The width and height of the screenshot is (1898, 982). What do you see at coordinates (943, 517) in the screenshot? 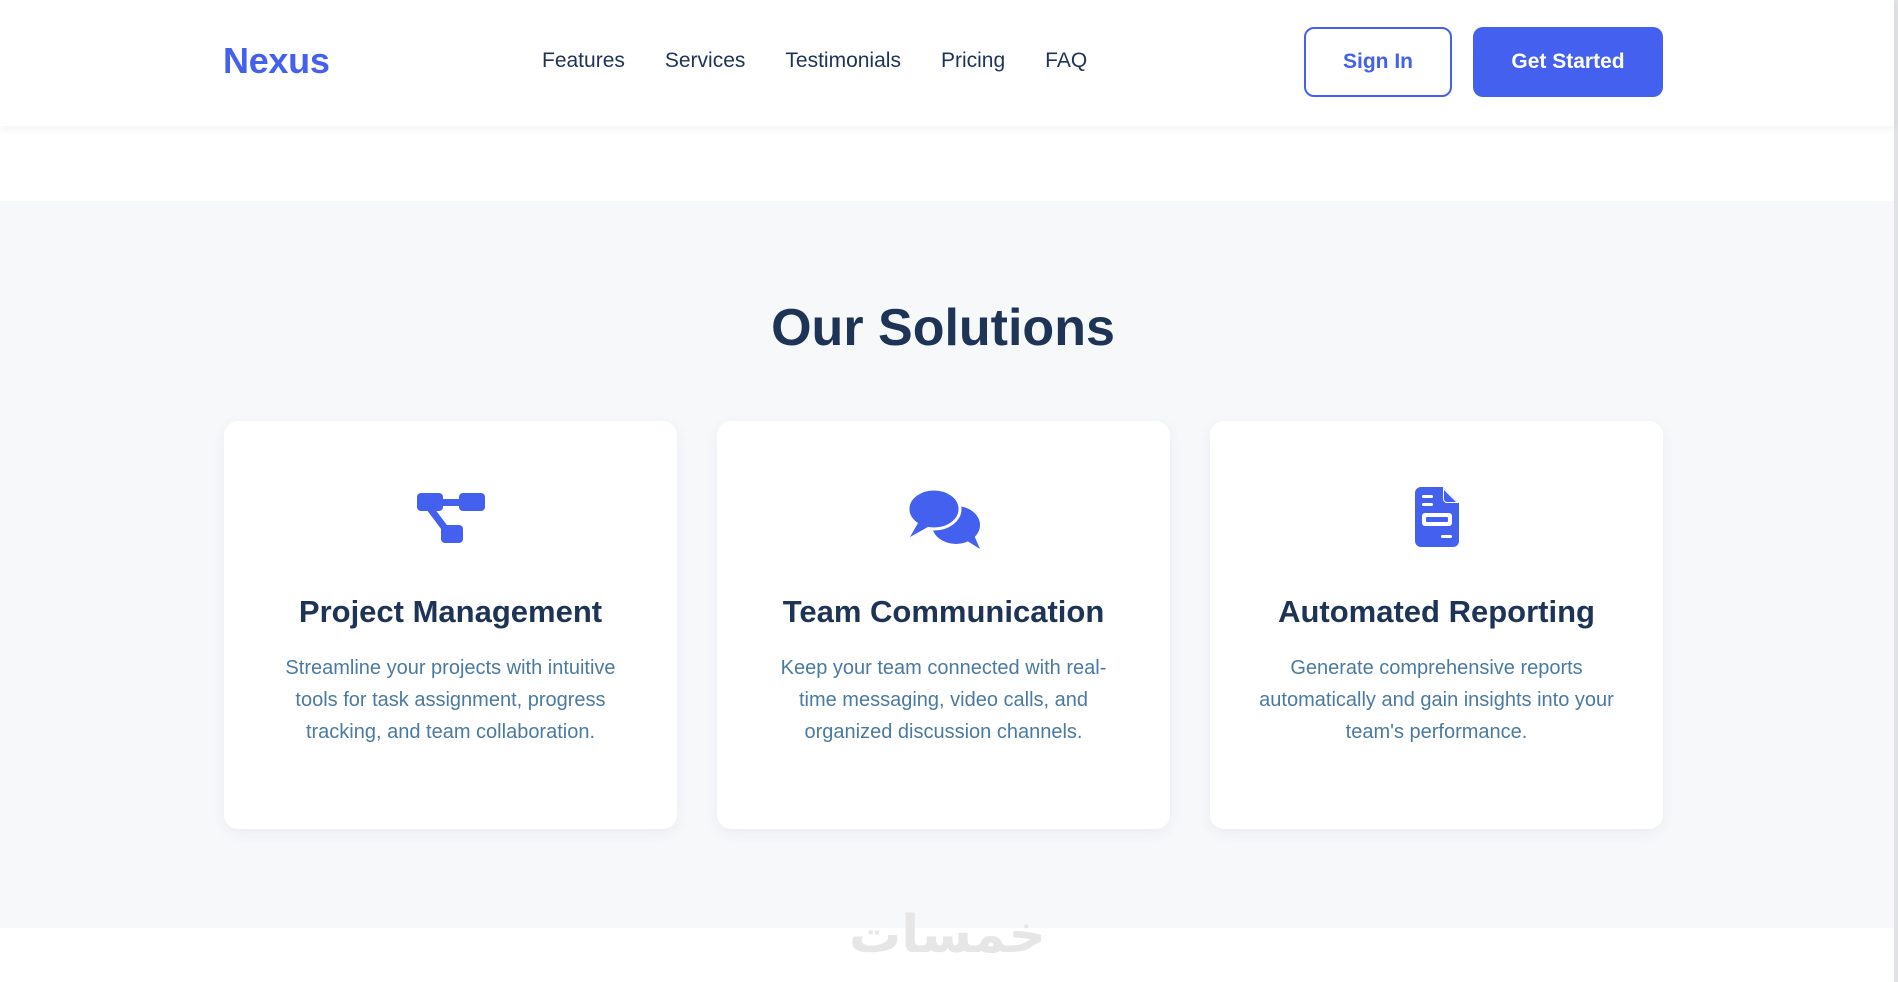
I see `chat-bubbles-icon` at bounding box center [943, 517].